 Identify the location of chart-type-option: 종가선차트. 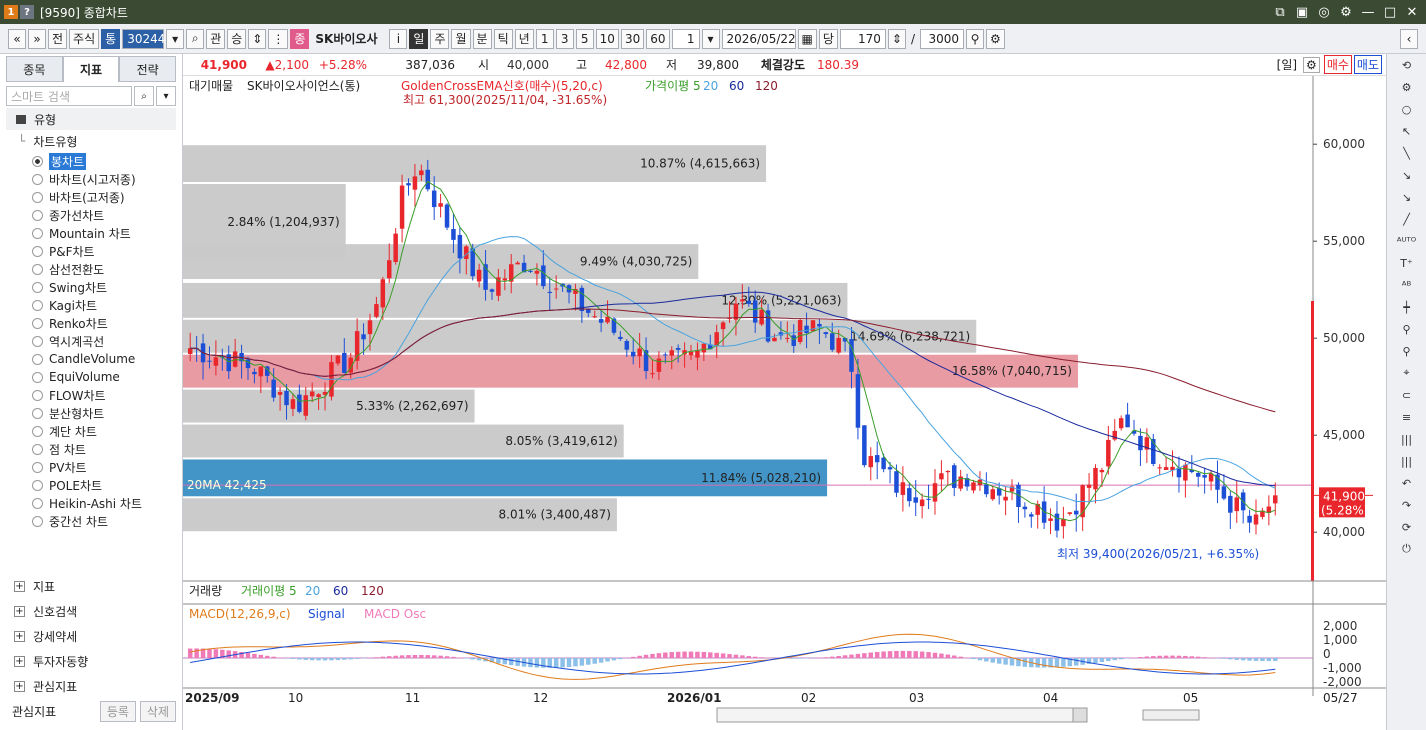
(91, 215).